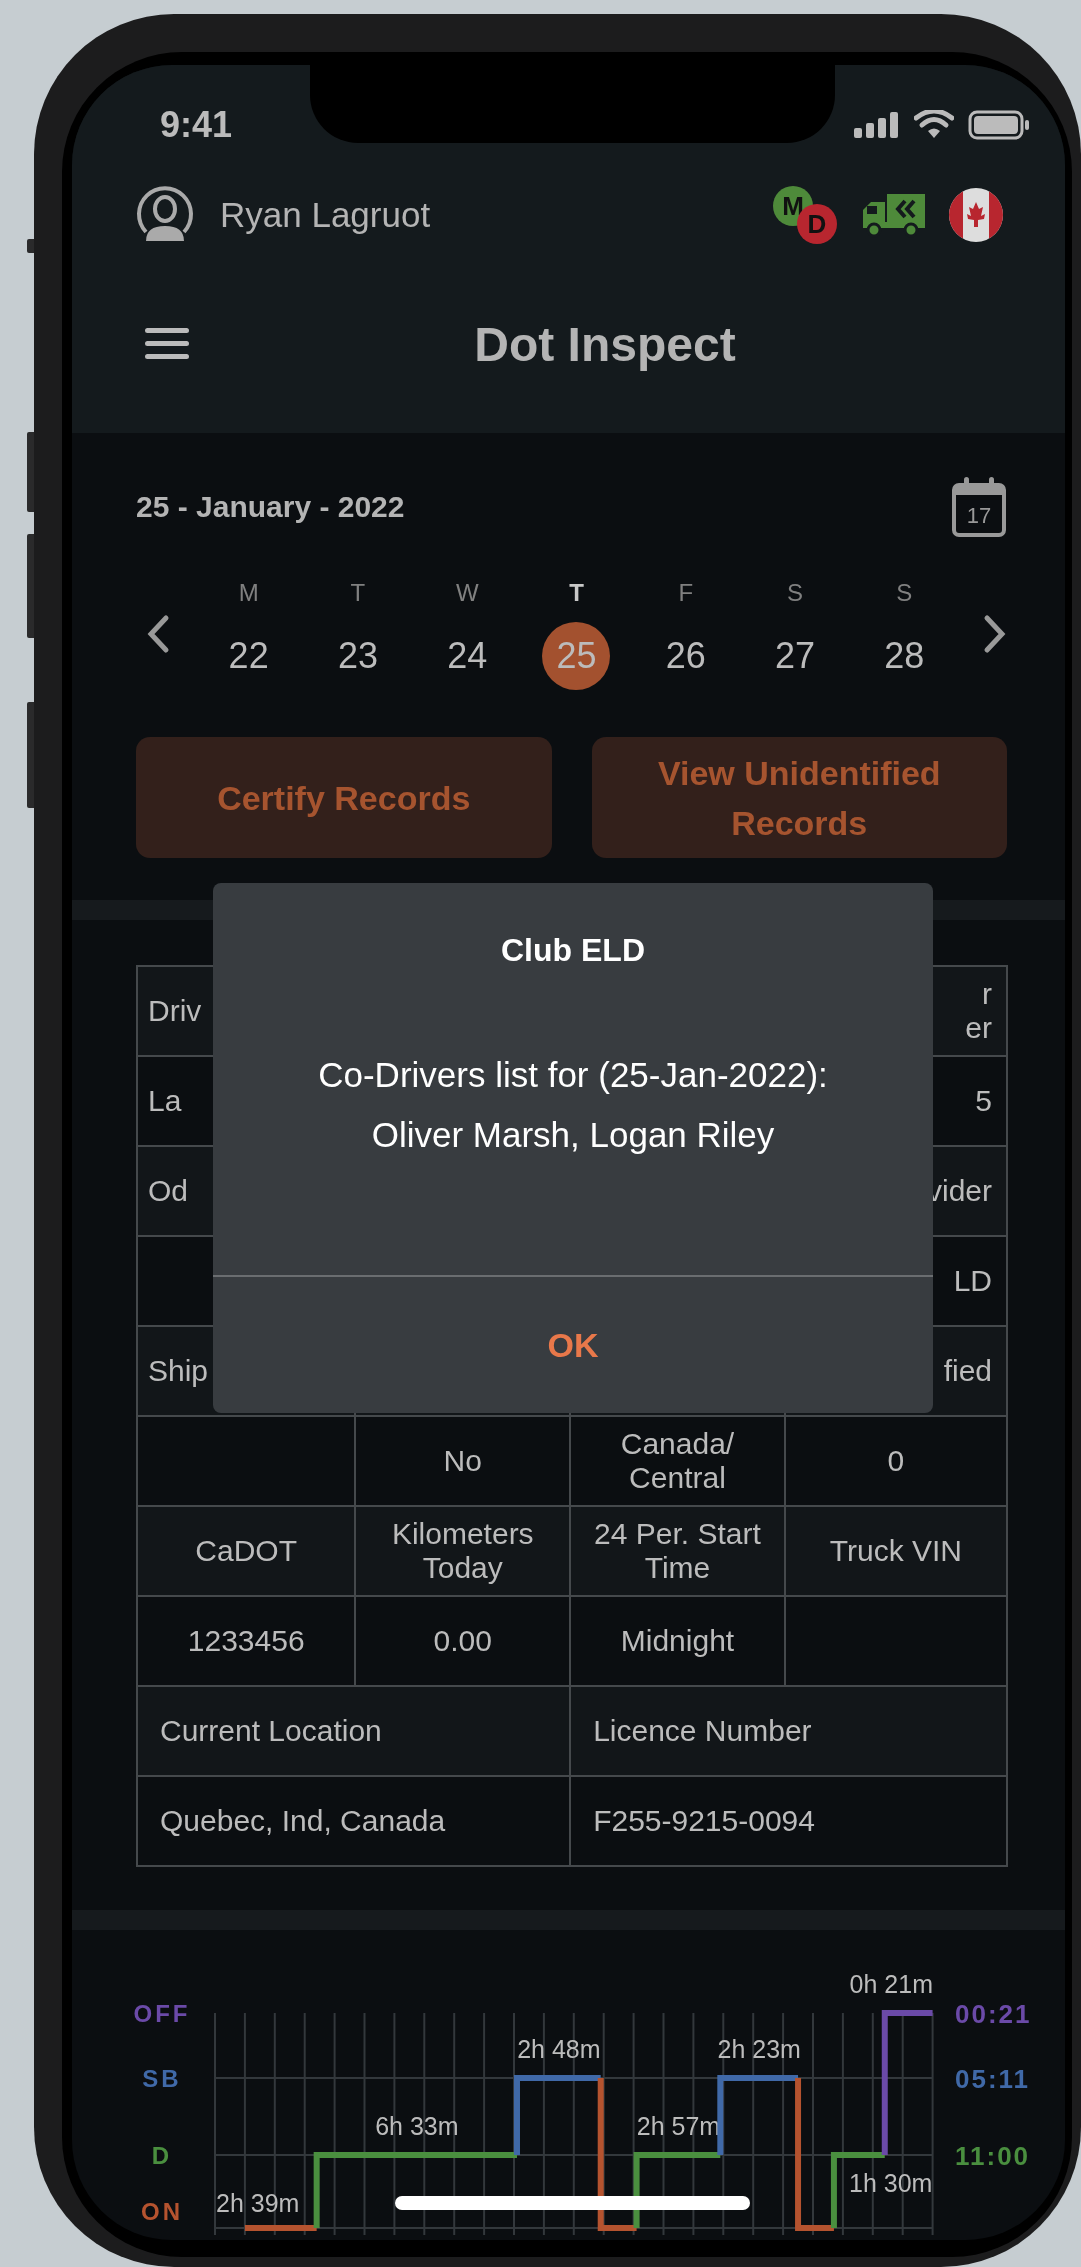 The width and height of the screenshot is (1081, 2267). Describe the element at coordinates (795, 656) in the screenshot. I see `day-number: 27` at that location.